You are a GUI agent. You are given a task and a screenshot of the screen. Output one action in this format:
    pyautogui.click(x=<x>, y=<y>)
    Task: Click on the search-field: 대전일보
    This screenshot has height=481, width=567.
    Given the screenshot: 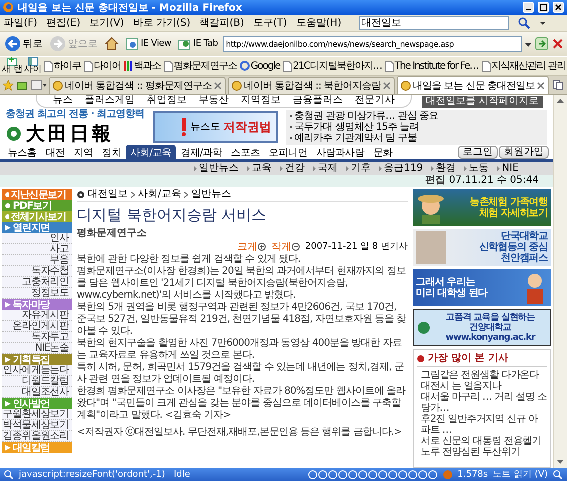 What is the action you would take?
    pyautogui.click(x=433, y=23)
    